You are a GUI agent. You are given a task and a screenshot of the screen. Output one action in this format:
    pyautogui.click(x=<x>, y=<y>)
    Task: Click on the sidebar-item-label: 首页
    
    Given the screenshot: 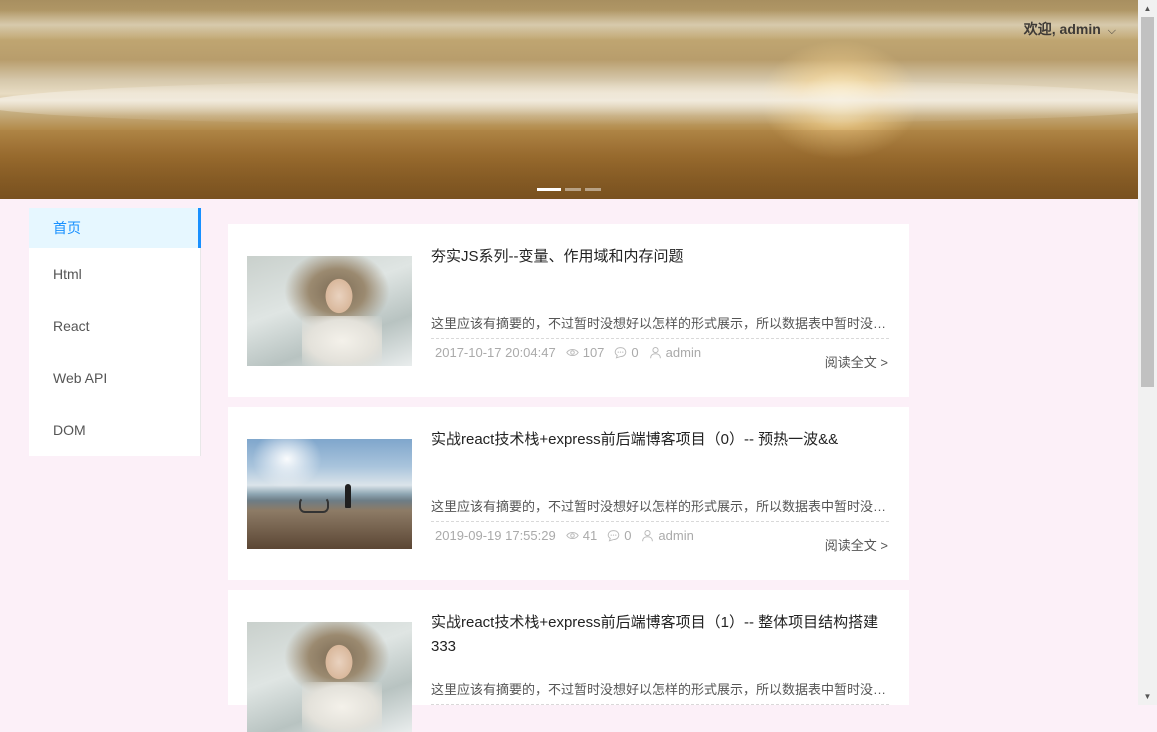 What is the action you would take?
    pyautogui.click(x=67, y=228)
    